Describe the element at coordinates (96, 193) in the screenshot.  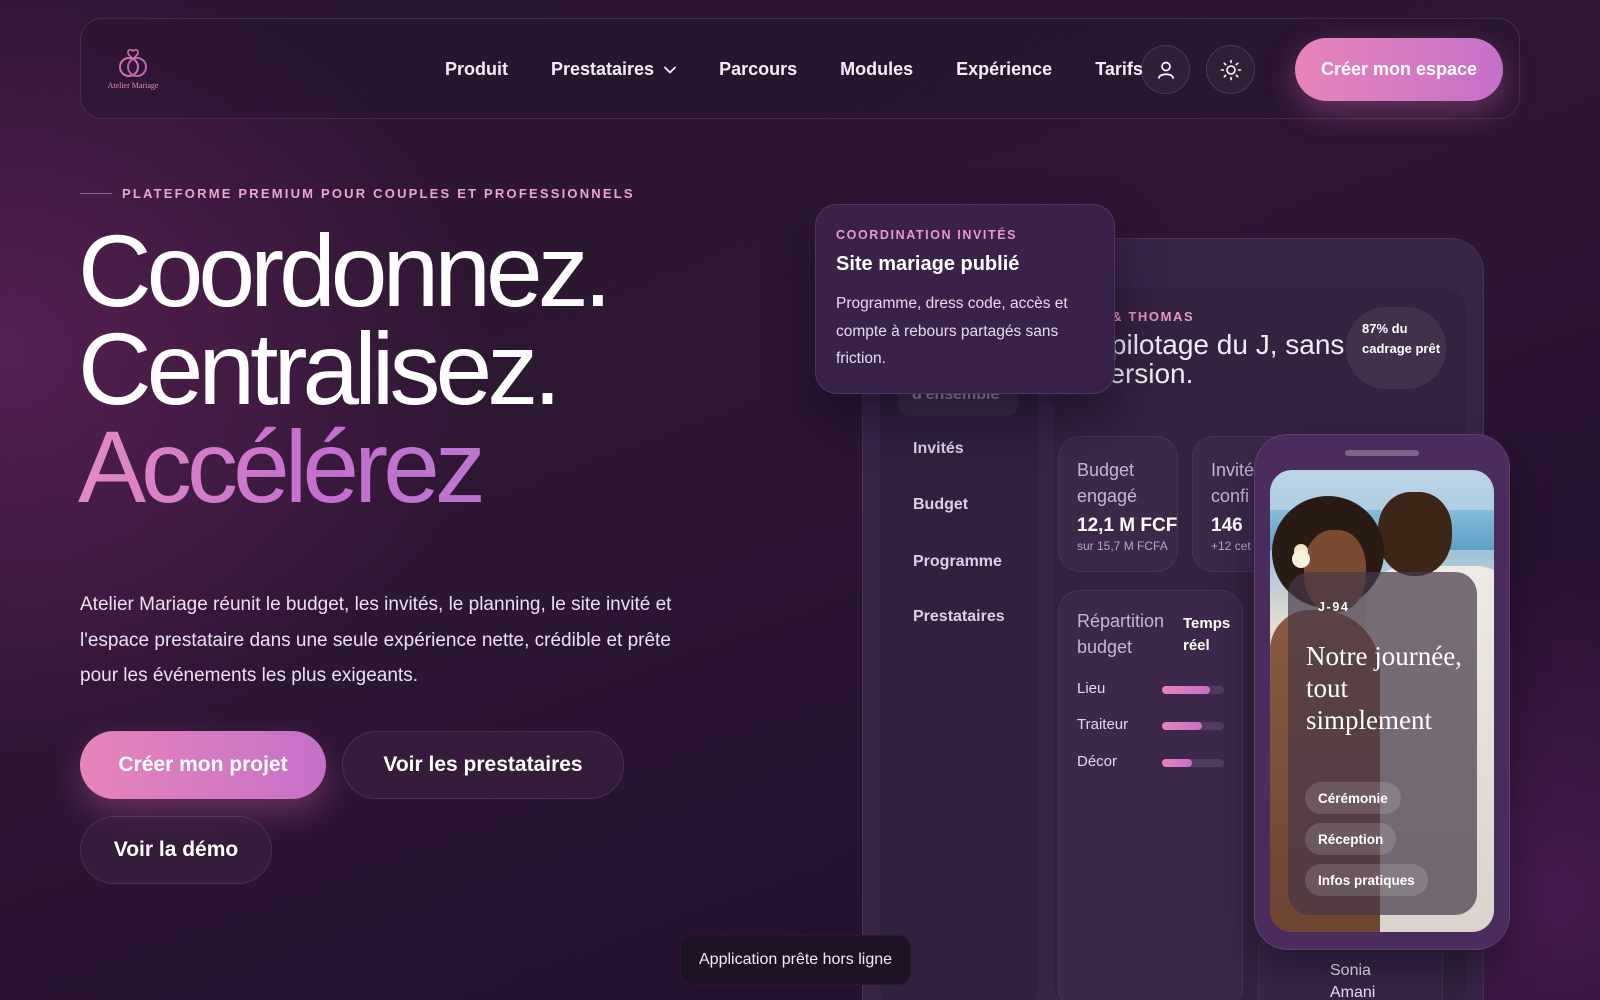
I see `eyebrow-line` at that location.